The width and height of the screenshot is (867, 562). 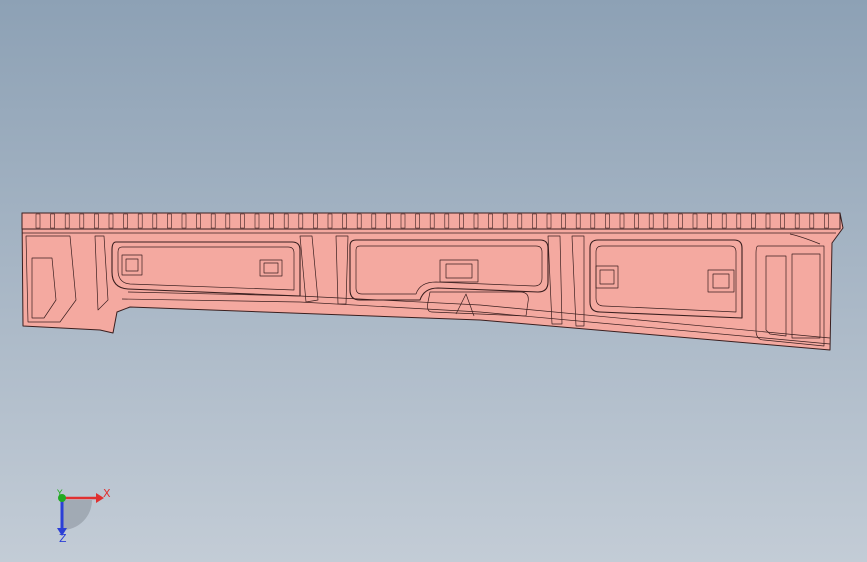 I want to click on z-axis-label: Z, so click(x=63, y=538).